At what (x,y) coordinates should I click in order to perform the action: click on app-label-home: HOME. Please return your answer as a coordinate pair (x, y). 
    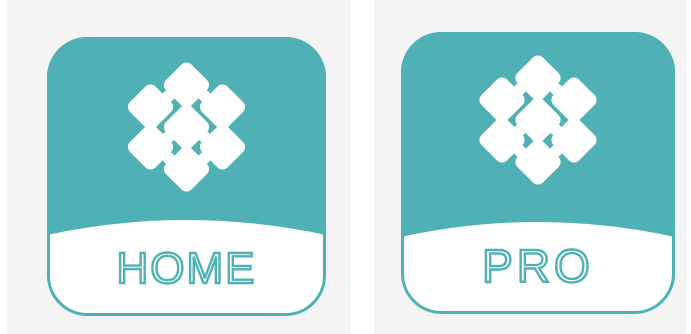
    Looking at the image, I should click on (187, 268).